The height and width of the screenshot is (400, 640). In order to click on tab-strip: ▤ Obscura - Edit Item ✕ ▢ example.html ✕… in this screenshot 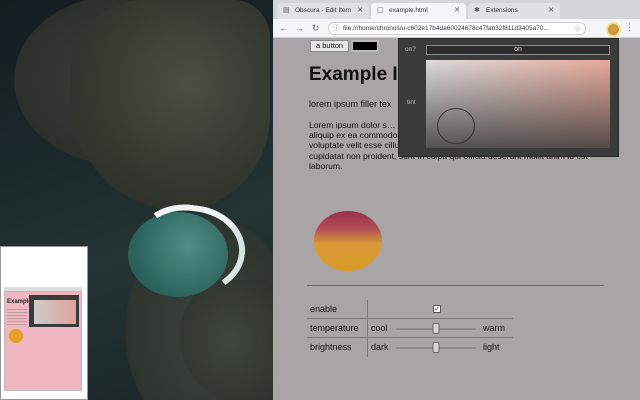, I will do `click(456, 9)`.